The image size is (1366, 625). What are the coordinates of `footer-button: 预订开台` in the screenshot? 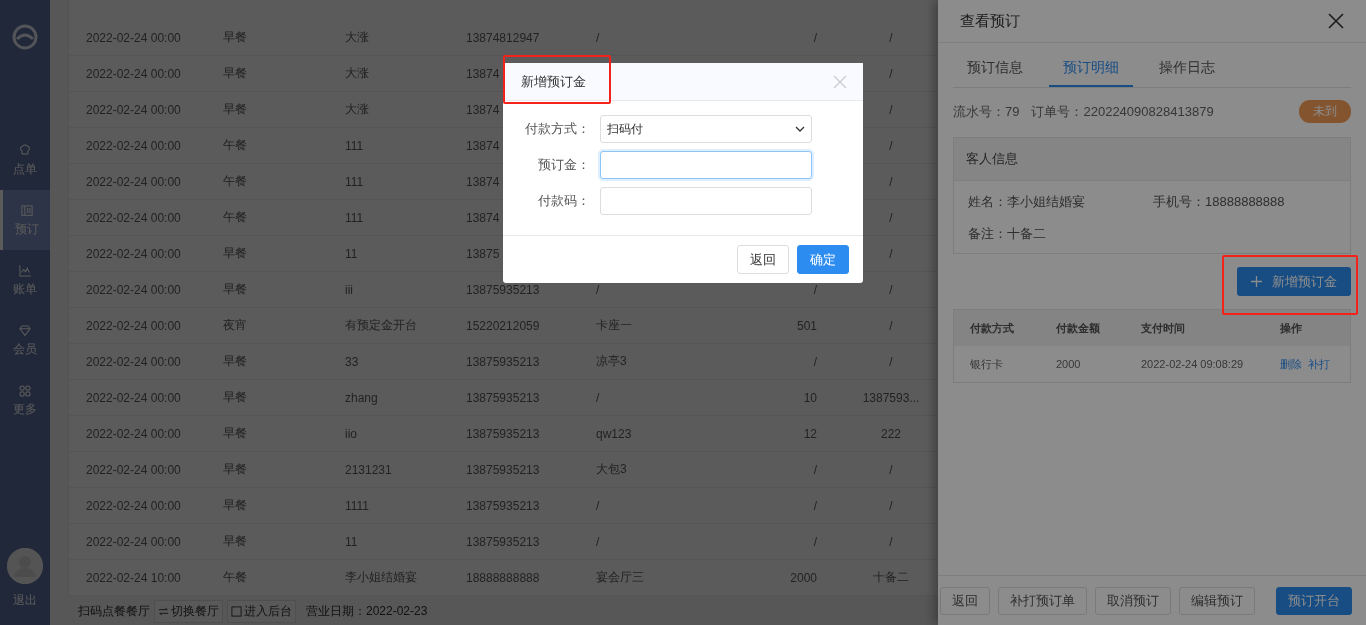 It's located at (1314, 600).